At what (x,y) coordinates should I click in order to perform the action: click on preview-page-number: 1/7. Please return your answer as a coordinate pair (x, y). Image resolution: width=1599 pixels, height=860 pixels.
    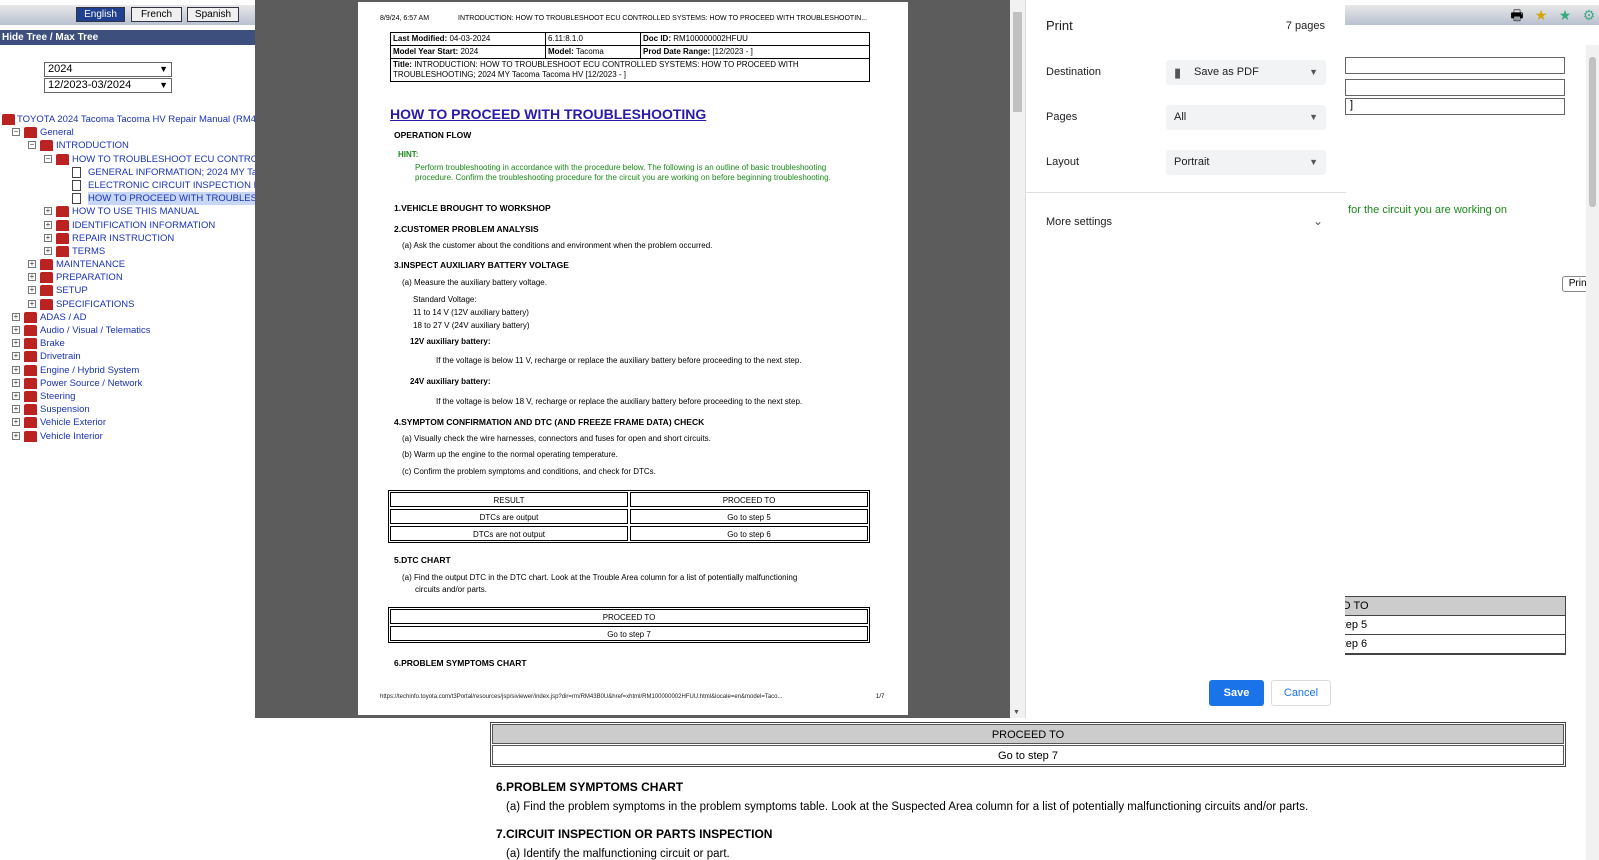
    Looking at the image, I should click on (880, 697).